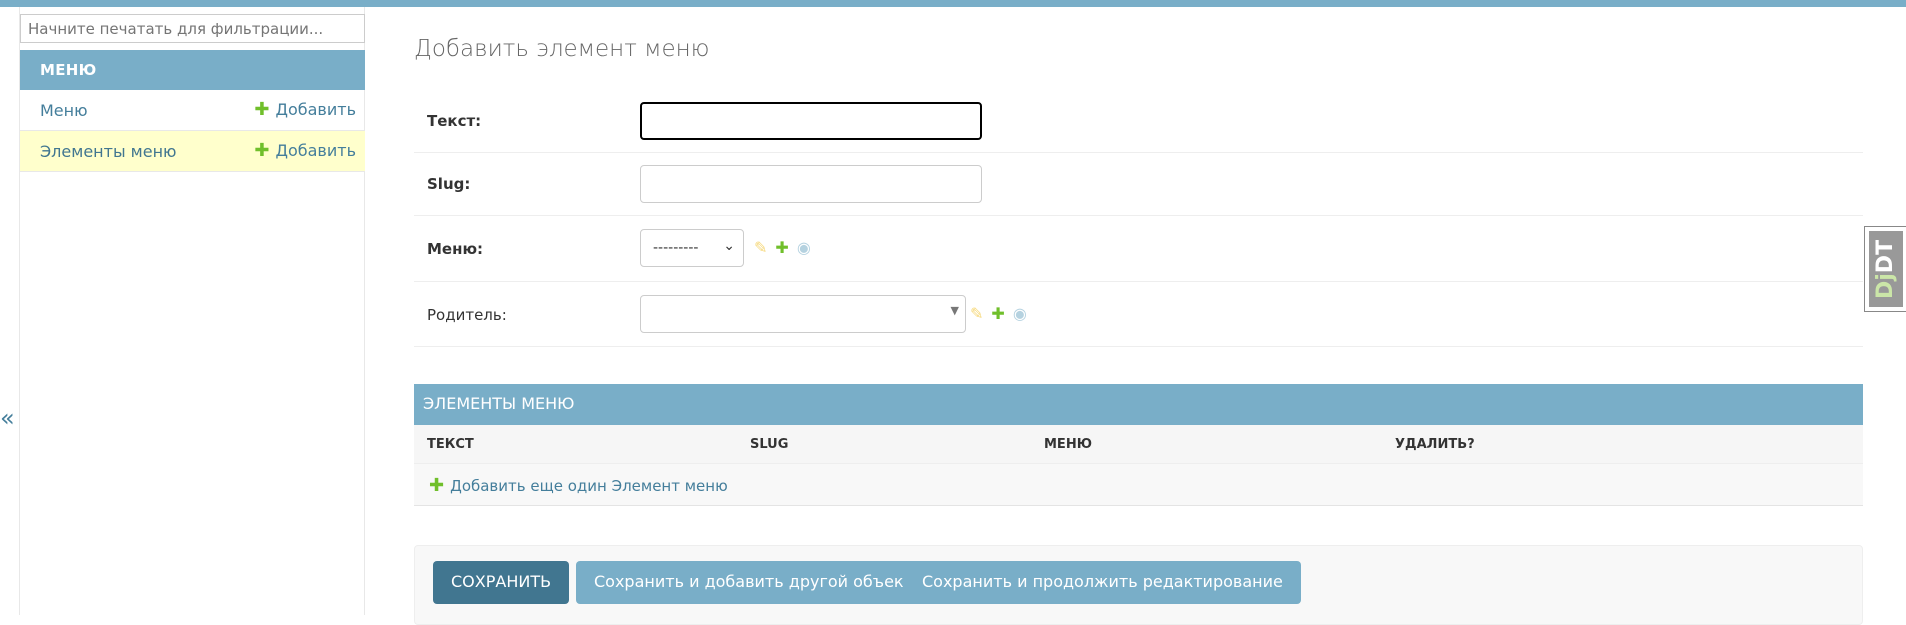 The height and width of the screenshot is (625, 1906). Describe the element at coordinates (454, 121) in the screenshot. I see `text-label: Текст:` at that location.